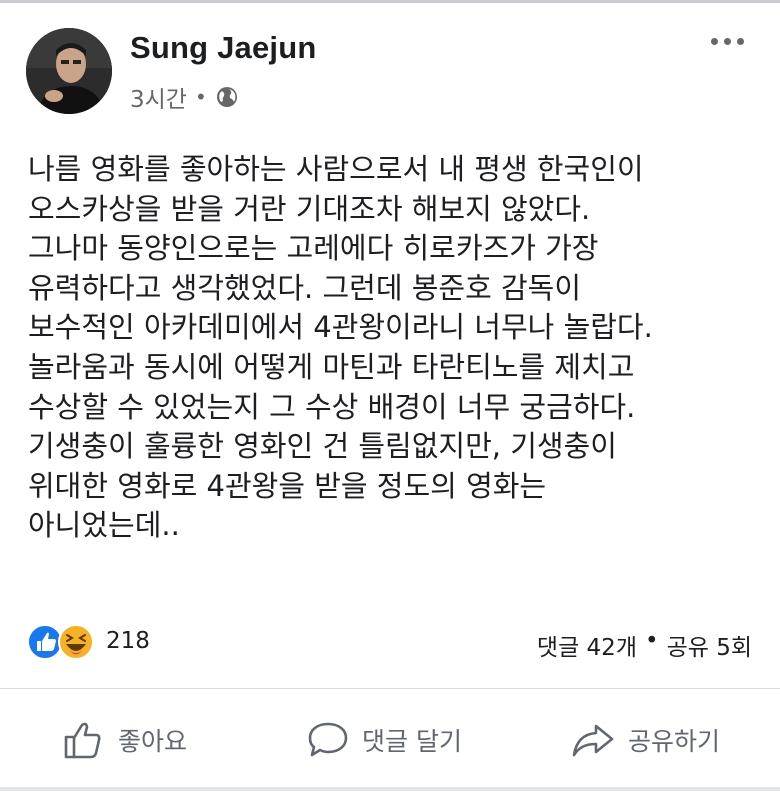  Describe the element at coordinates (76, 642) in the screenshot. I see `haha-reaction-icon` at that location.